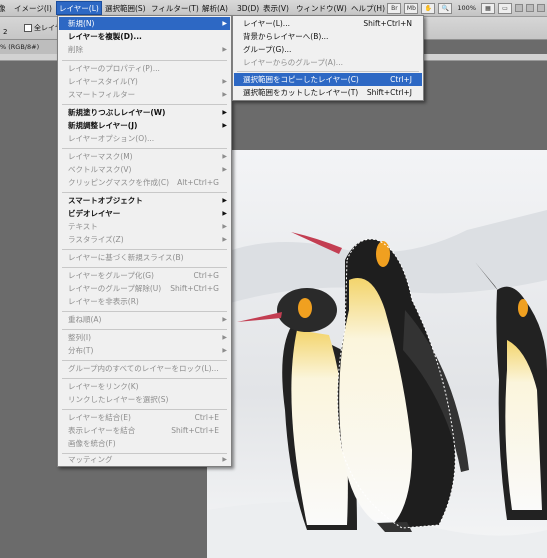 Image resolution: width=547 pixels, height=558 pixels. Describe the element at coordinates (445, 8) in the screenshot. I see `zoom-tool-icon: 🔍` at that location.